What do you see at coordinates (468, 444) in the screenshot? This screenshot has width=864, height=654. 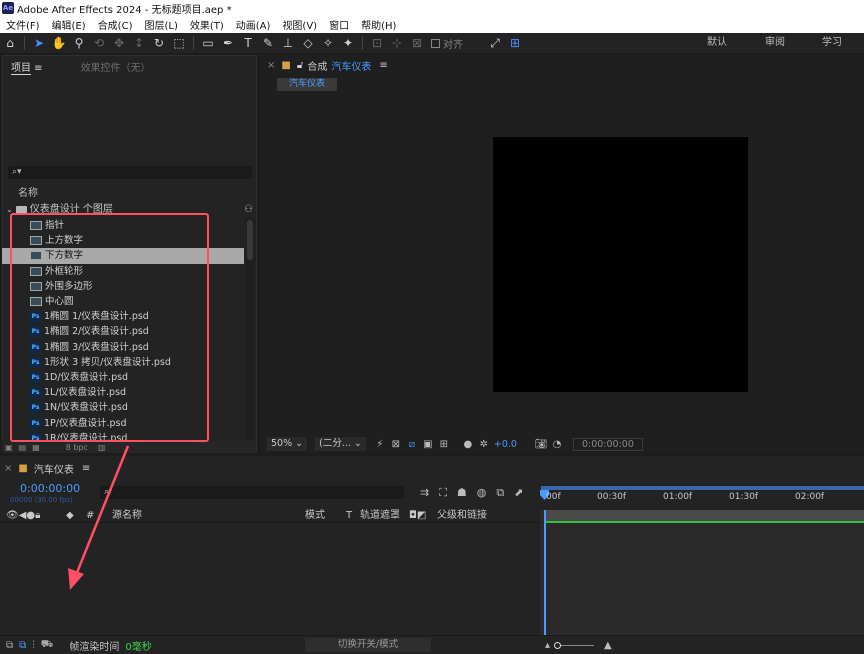 I see `color-channels-icon: ●` at bounding box center [468, 444].